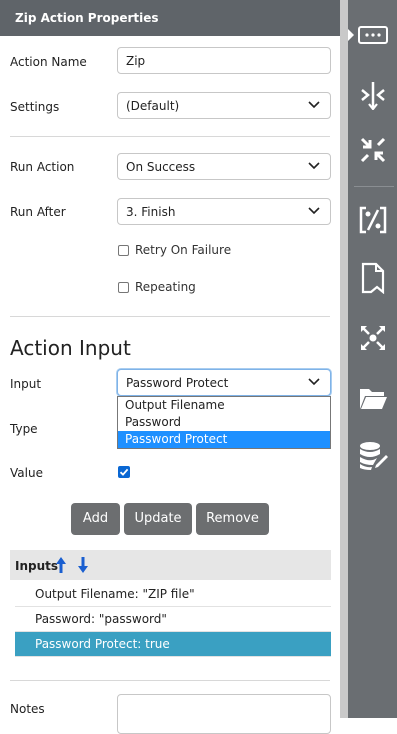  I want to click on settings-label: Settings, so click(35, 107).